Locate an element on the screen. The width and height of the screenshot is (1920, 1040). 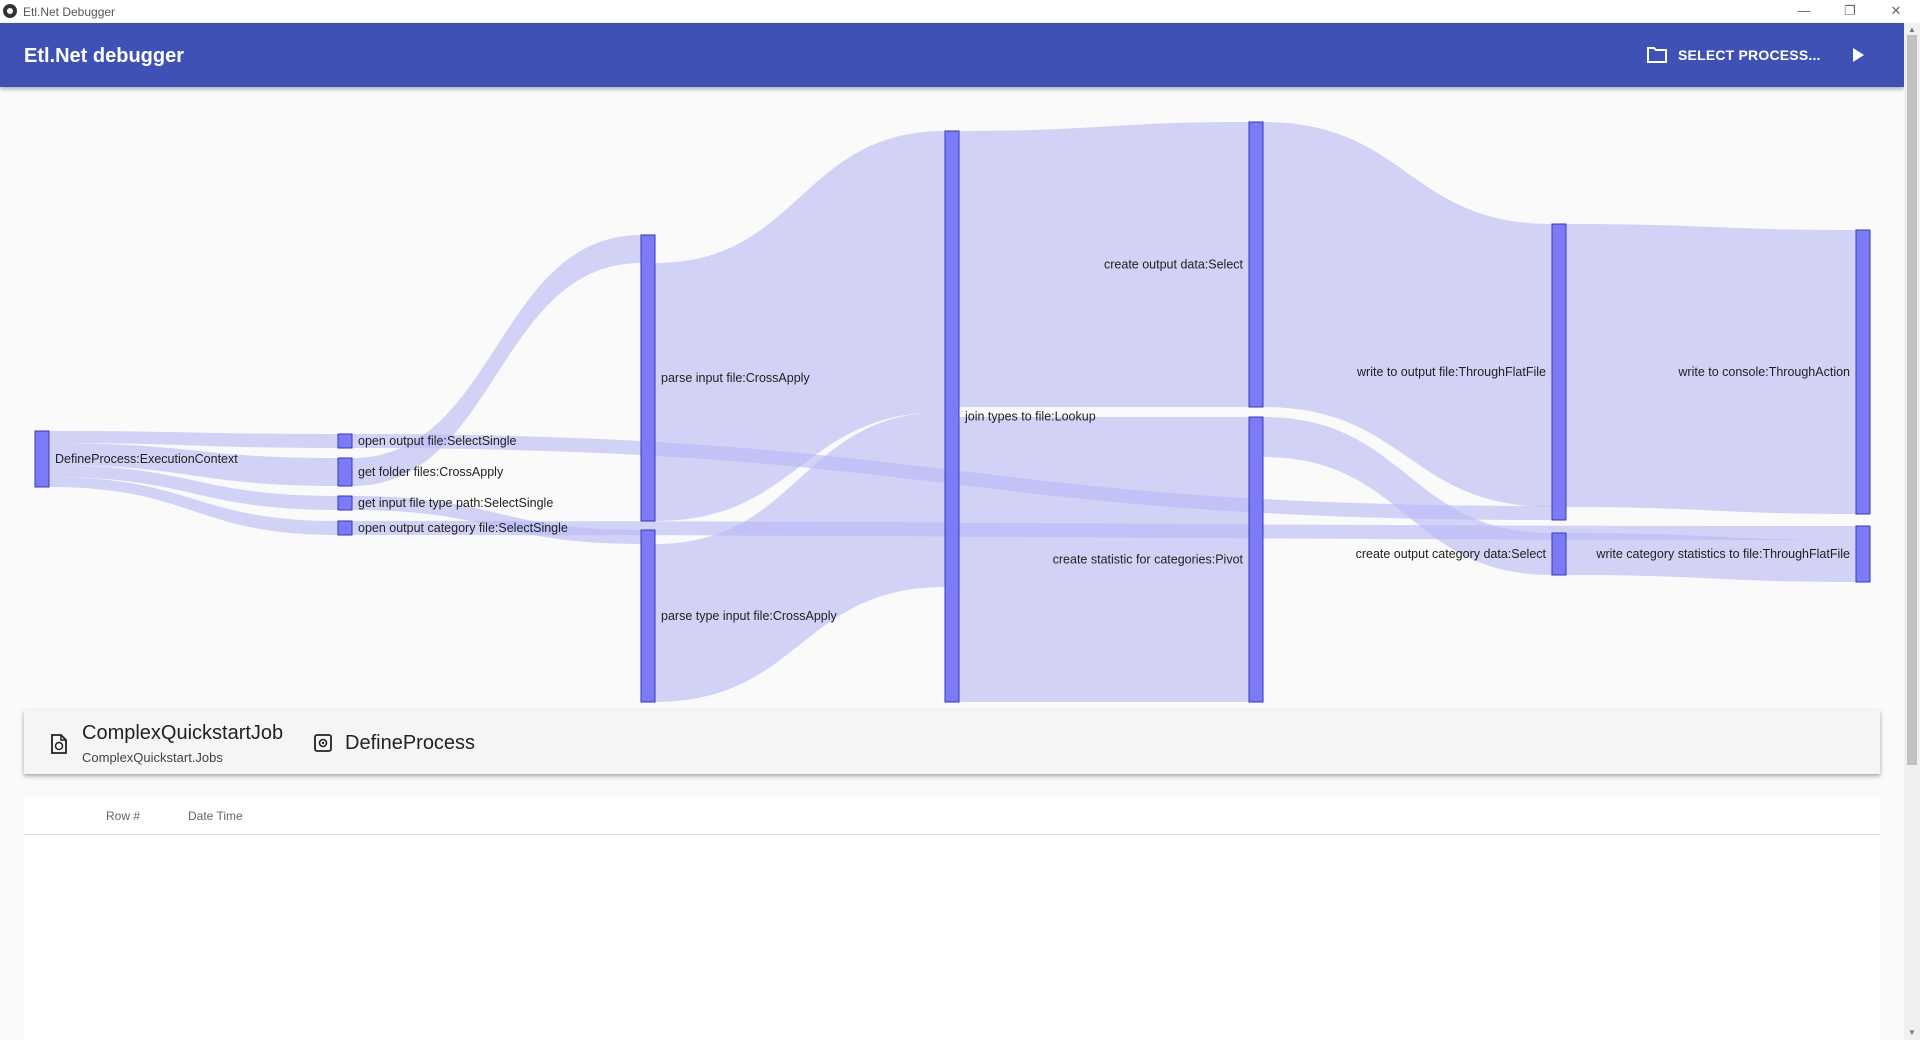
scrollbar-thumb is located at coordinates (1912, 400).